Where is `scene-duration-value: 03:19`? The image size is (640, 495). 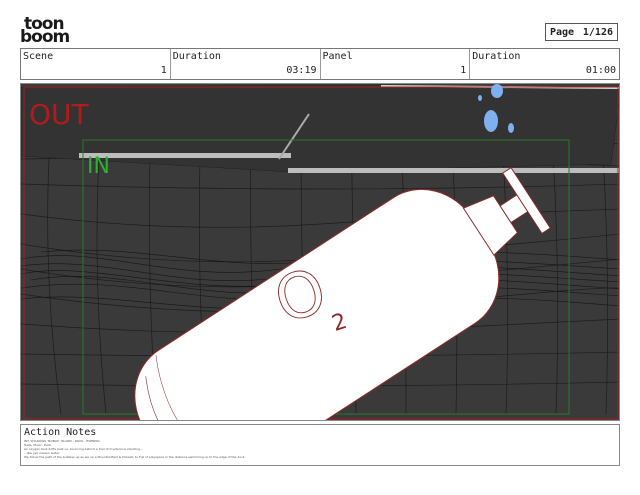 scene-duration-value: 03:19 is located at coordinates (301, 70).